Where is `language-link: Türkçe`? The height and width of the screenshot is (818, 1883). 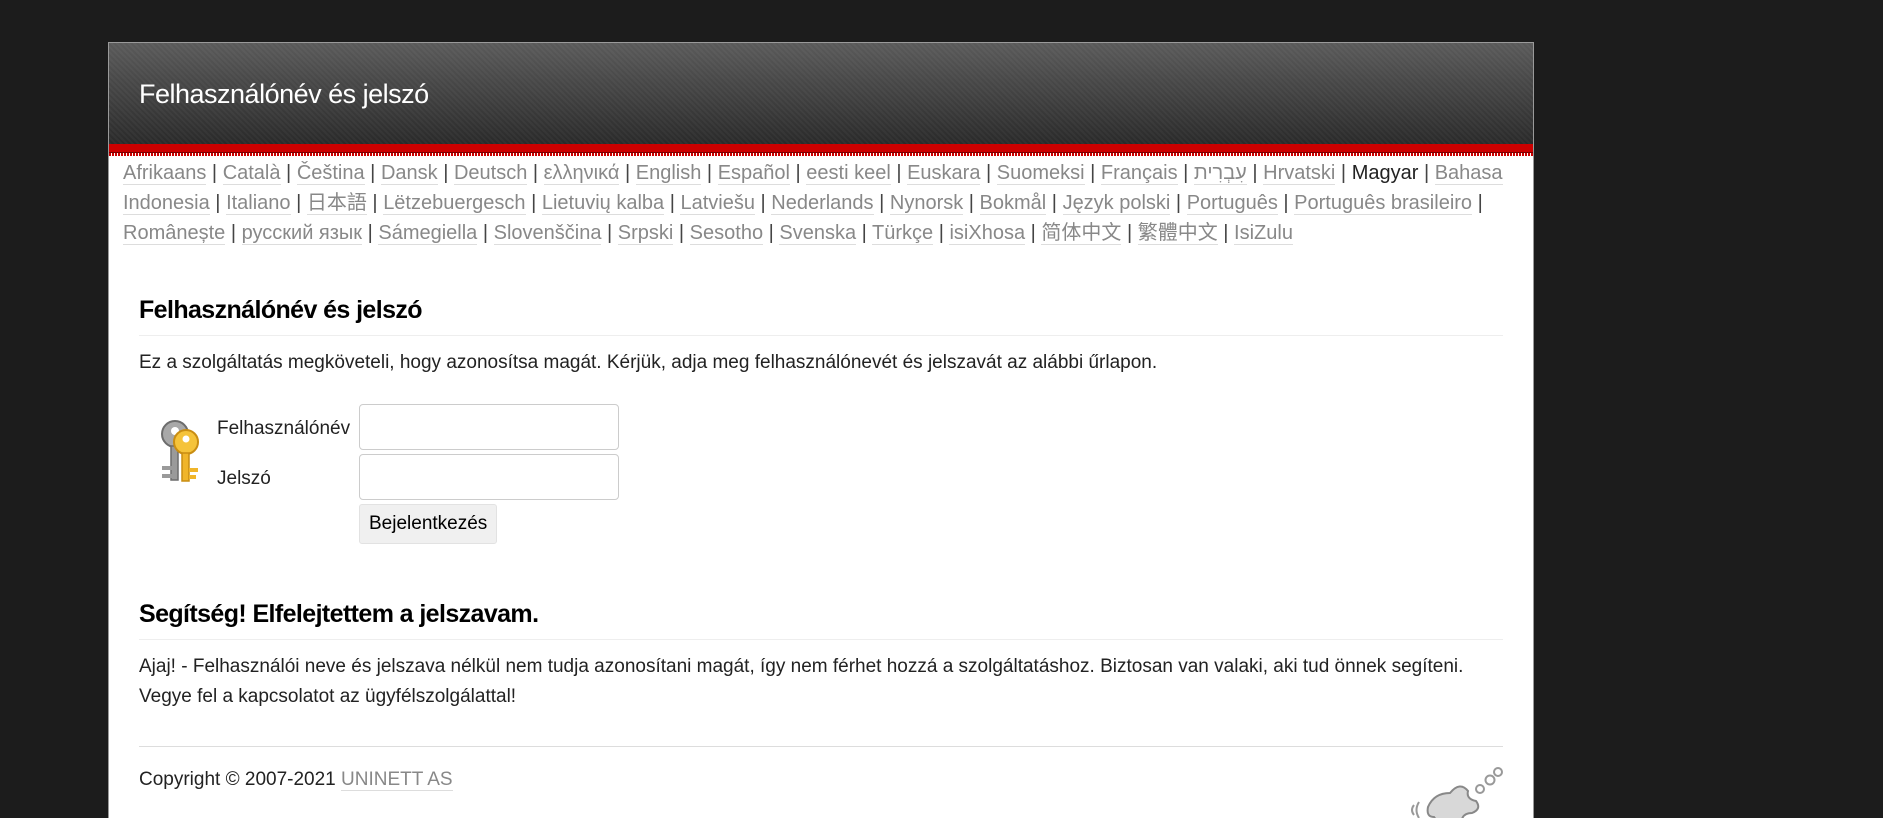 language-link: Türkçe is located at coordinates (903, 233).